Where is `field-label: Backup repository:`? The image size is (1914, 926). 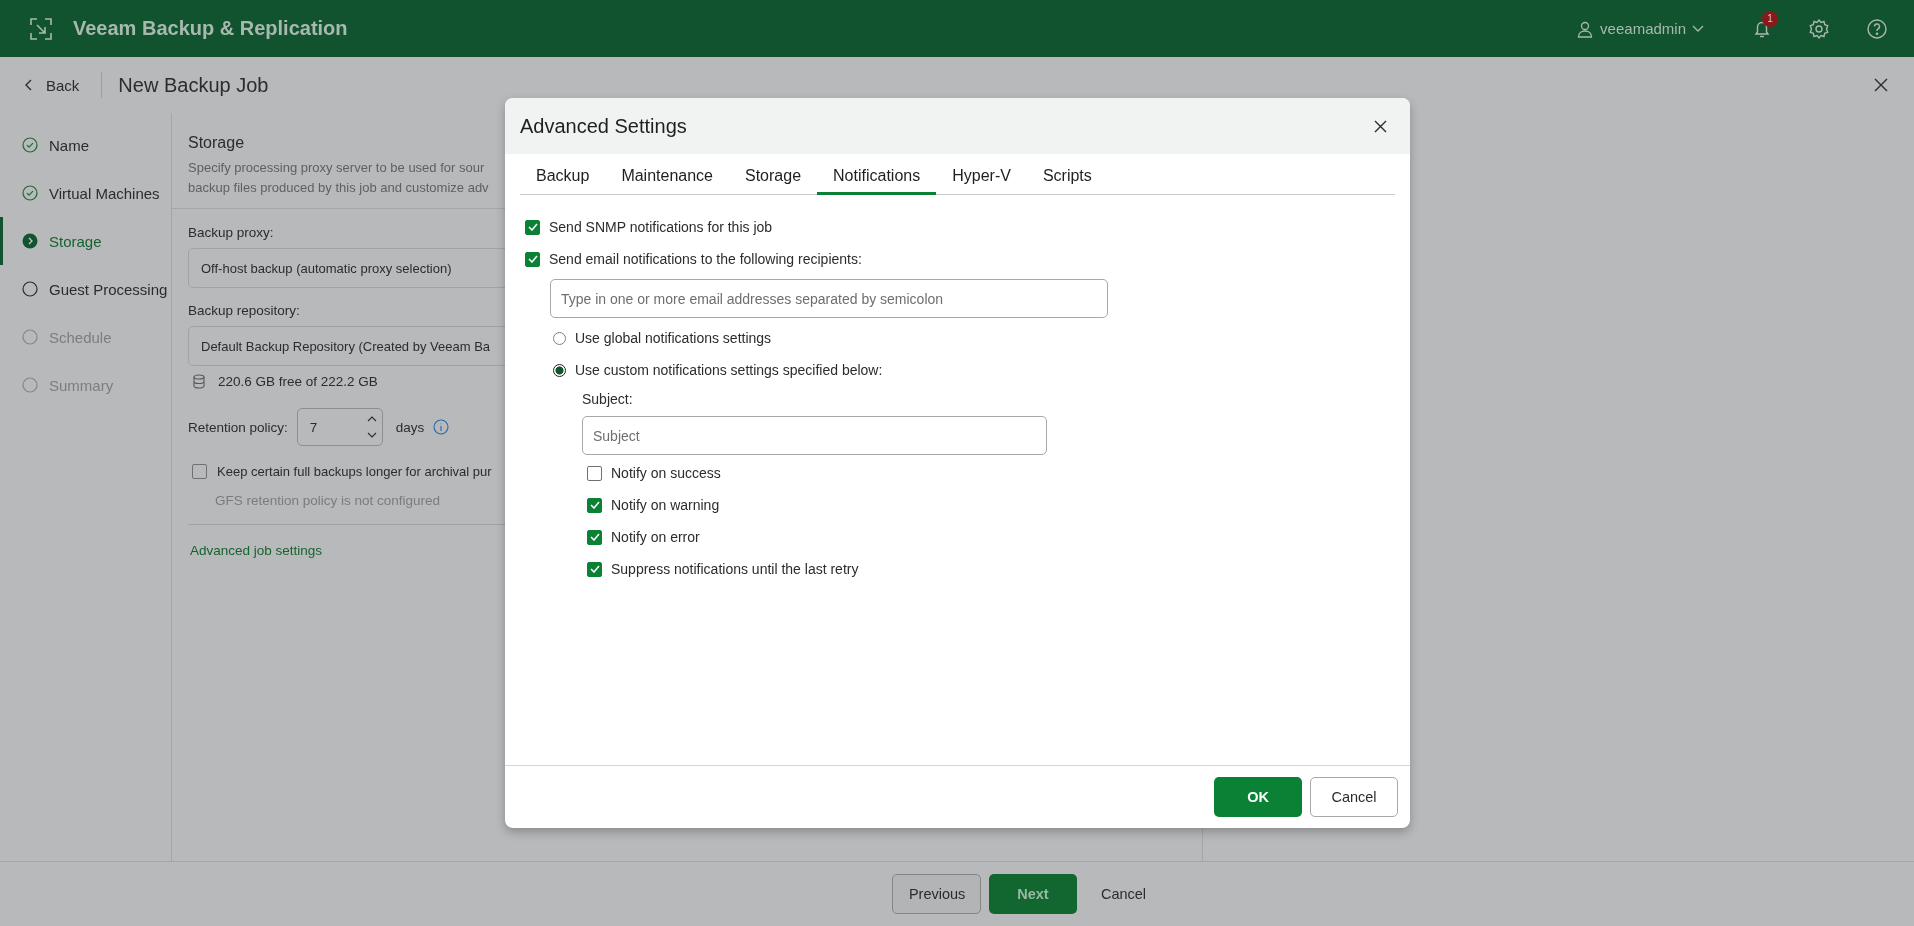 field-label: Backup repository: is located at coordinates (244, 310).